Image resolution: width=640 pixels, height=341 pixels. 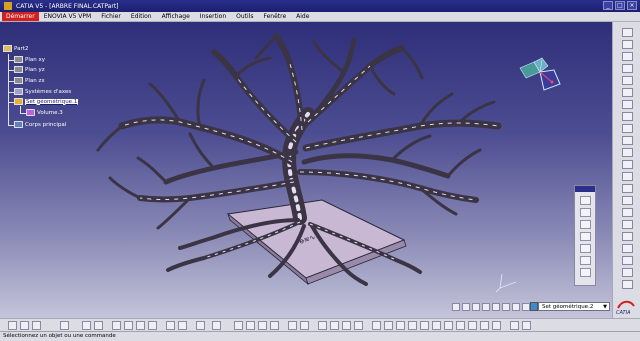 What do you see at coordinates (68, 16) in the screenshot?
I see `menu-enovia: ENOVIA V5 VPM` at bounding box center [68, 16].